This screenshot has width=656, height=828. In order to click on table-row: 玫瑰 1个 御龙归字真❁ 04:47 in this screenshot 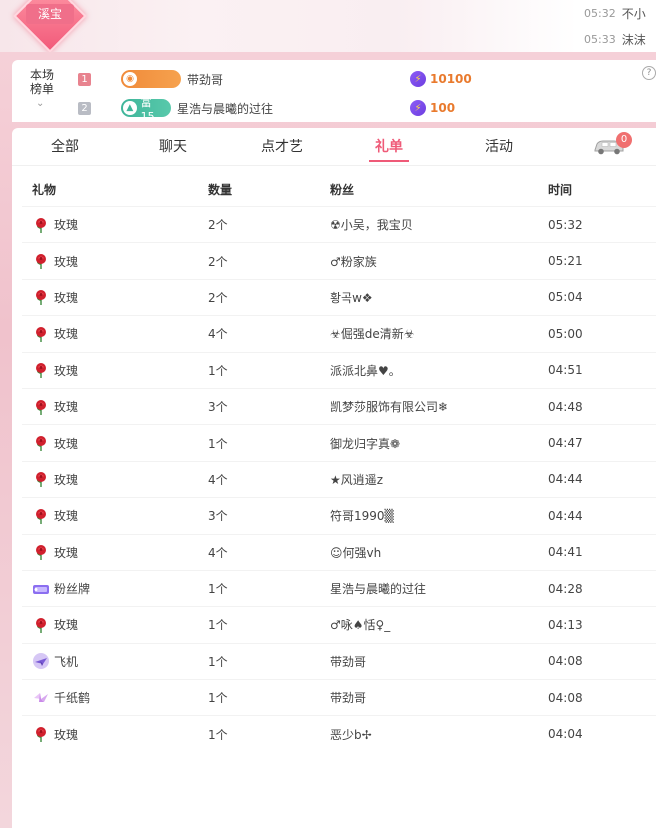, I will do `click(339, 442)`.